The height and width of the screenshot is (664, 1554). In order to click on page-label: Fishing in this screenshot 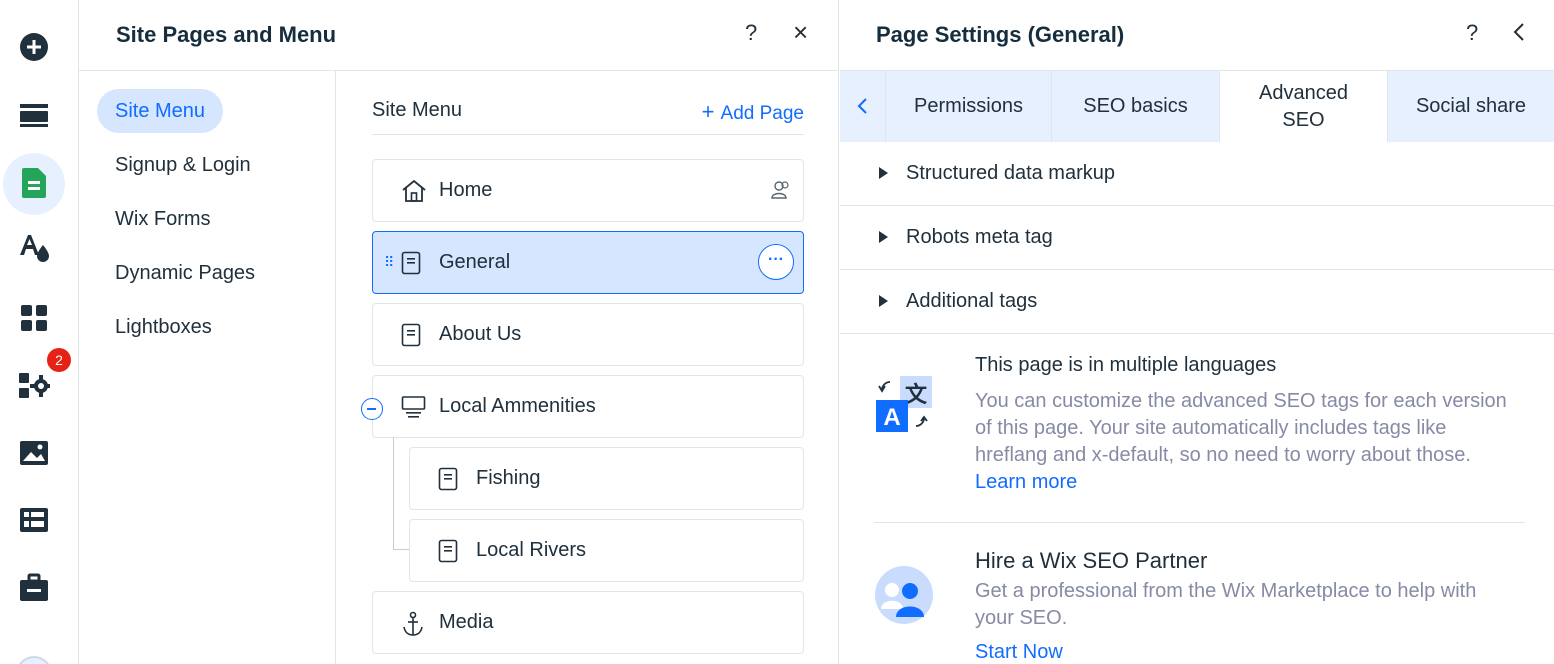, I will do `click(508, 478)`.